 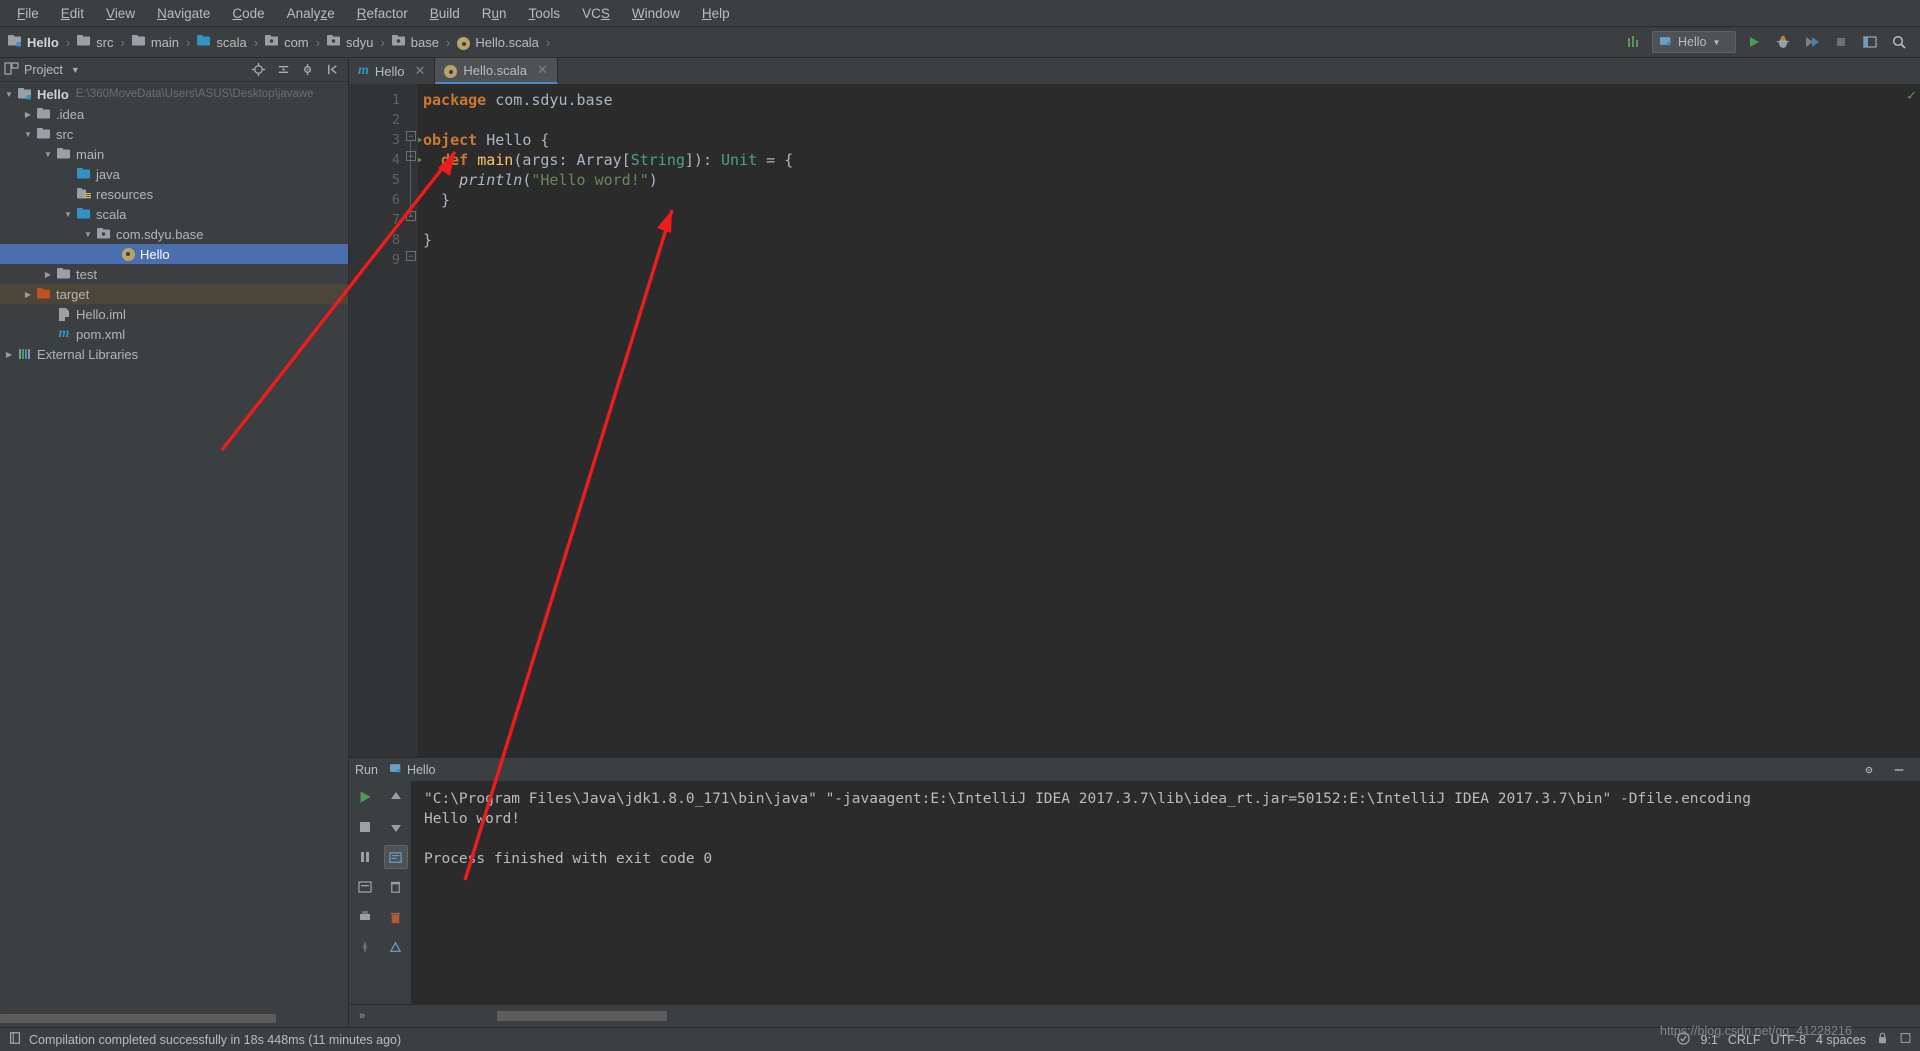 I want to click on breadcrumb-item-src: src, so click(x=95, y=42).